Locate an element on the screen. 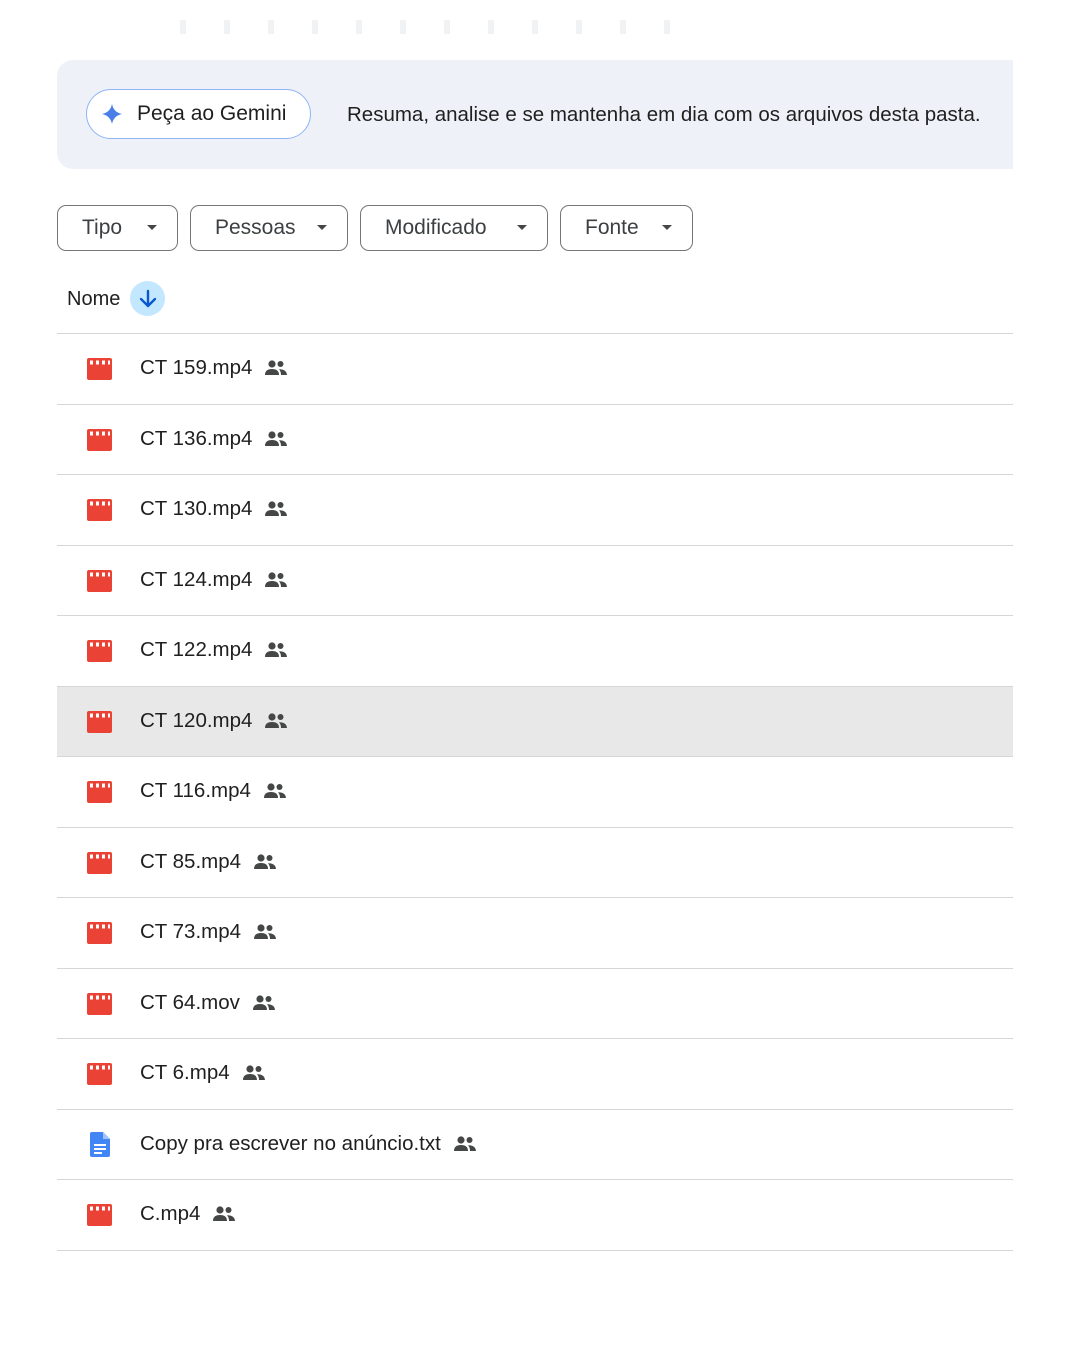 The height and width of the screenshot is (1350, 1080). text-document-icon is located at coordinates (102, 1144).